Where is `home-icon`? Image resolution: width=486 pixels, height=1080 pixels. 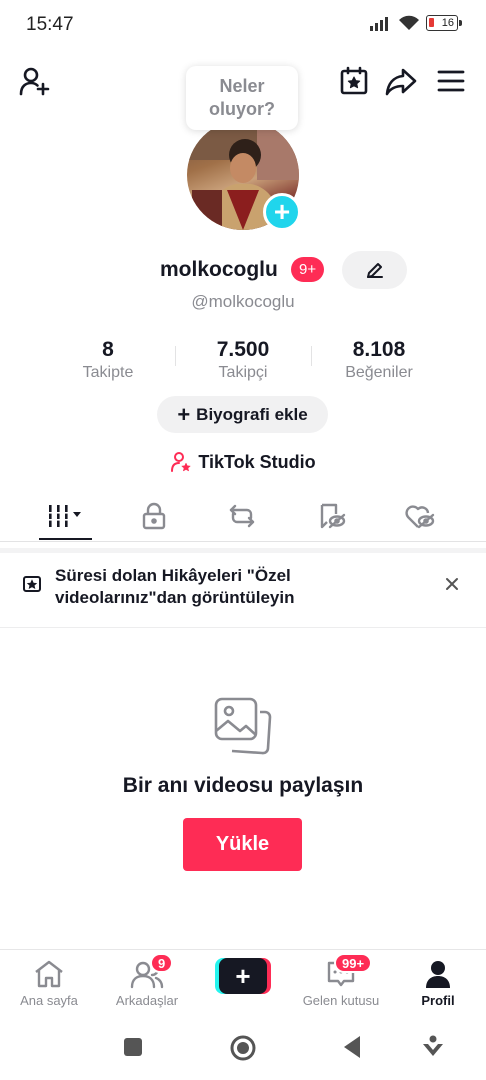
home-icon is located at coordinates (49, 974).